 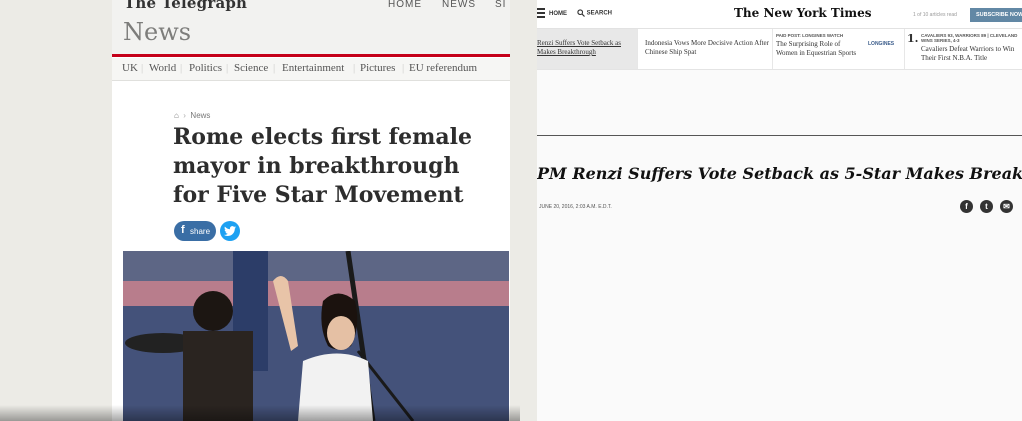 What do you see at coordinates (986, 206) in the screenshot?
I see `twitter-share-icon: t` at bounding box center [986, 206].